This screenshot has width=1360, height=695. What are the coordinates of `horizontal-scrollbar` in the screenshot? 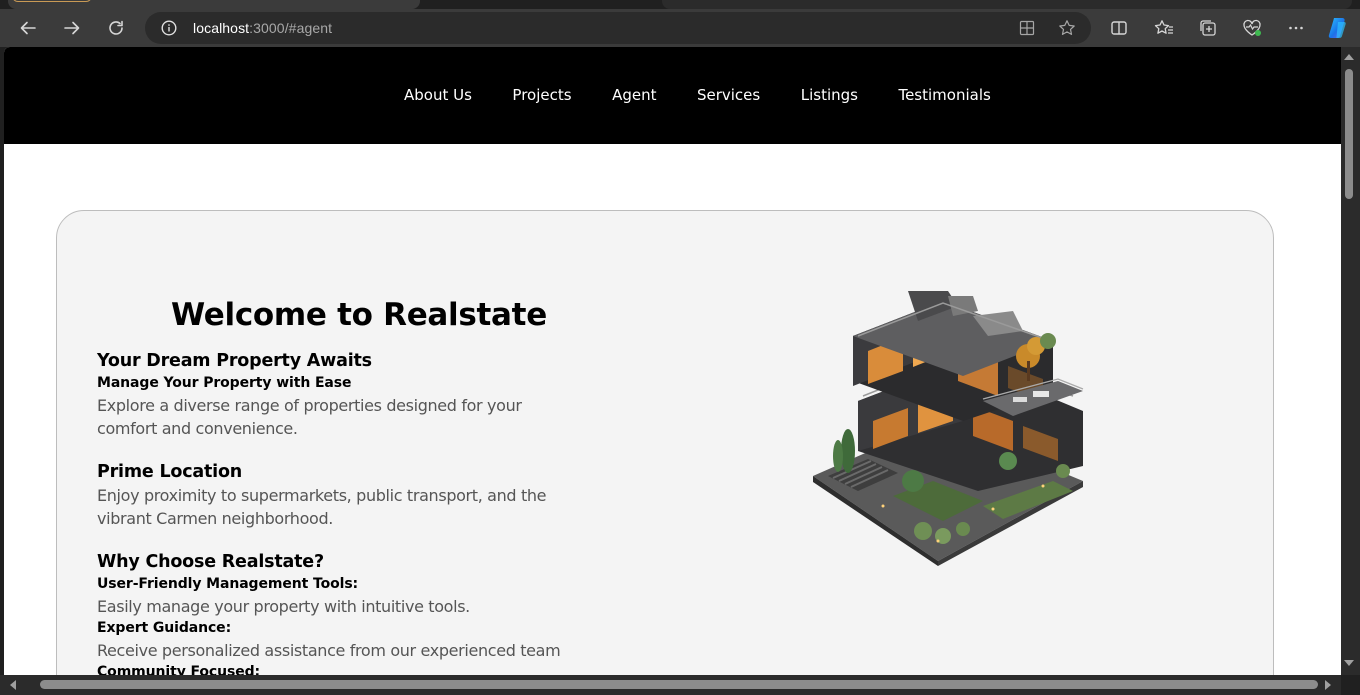 It's located at (670, 685).